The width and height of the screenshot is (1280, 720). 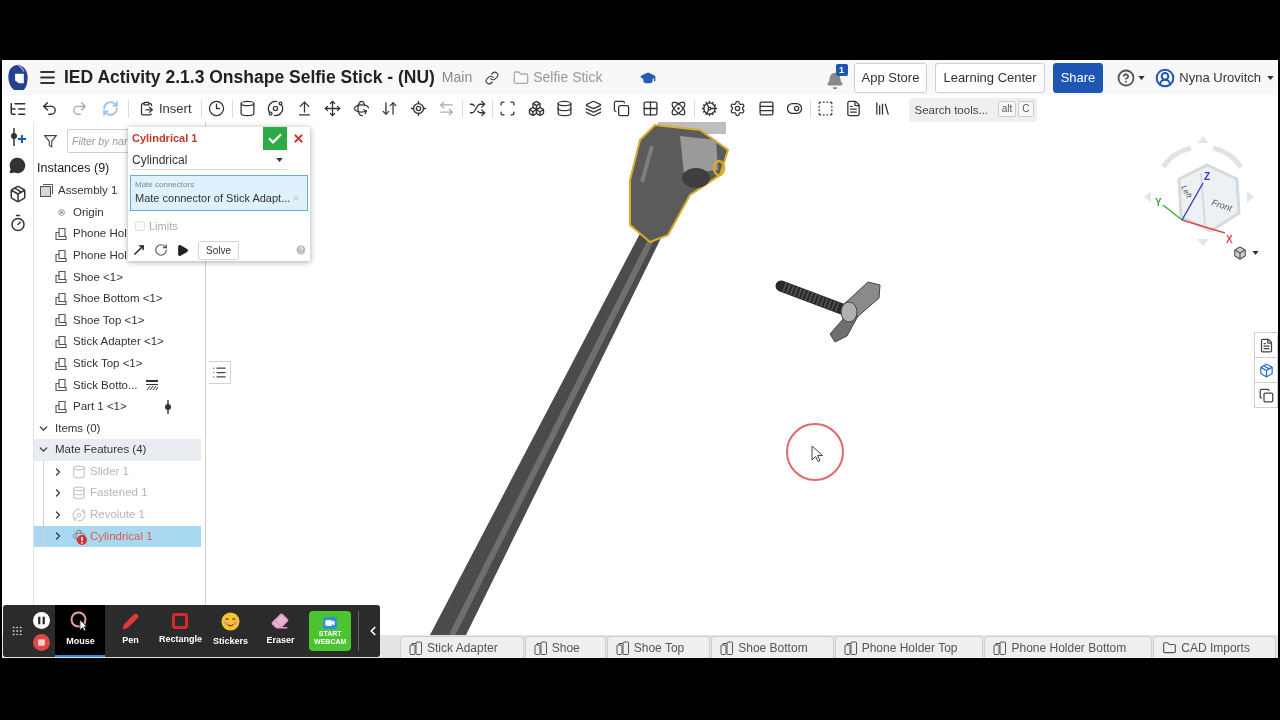 I want to click on bell-icon, so click(x=834, y=80).